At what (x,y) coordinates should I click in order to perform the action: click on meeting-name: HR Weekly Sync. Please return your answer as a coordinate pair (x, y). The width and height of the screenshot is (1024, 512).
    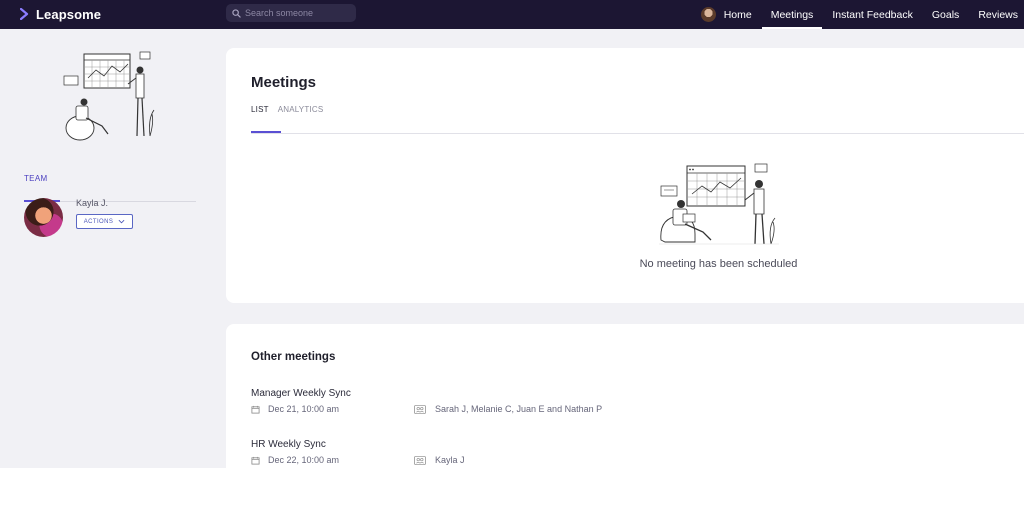
    Looking at the image, I should click on (288, 444).